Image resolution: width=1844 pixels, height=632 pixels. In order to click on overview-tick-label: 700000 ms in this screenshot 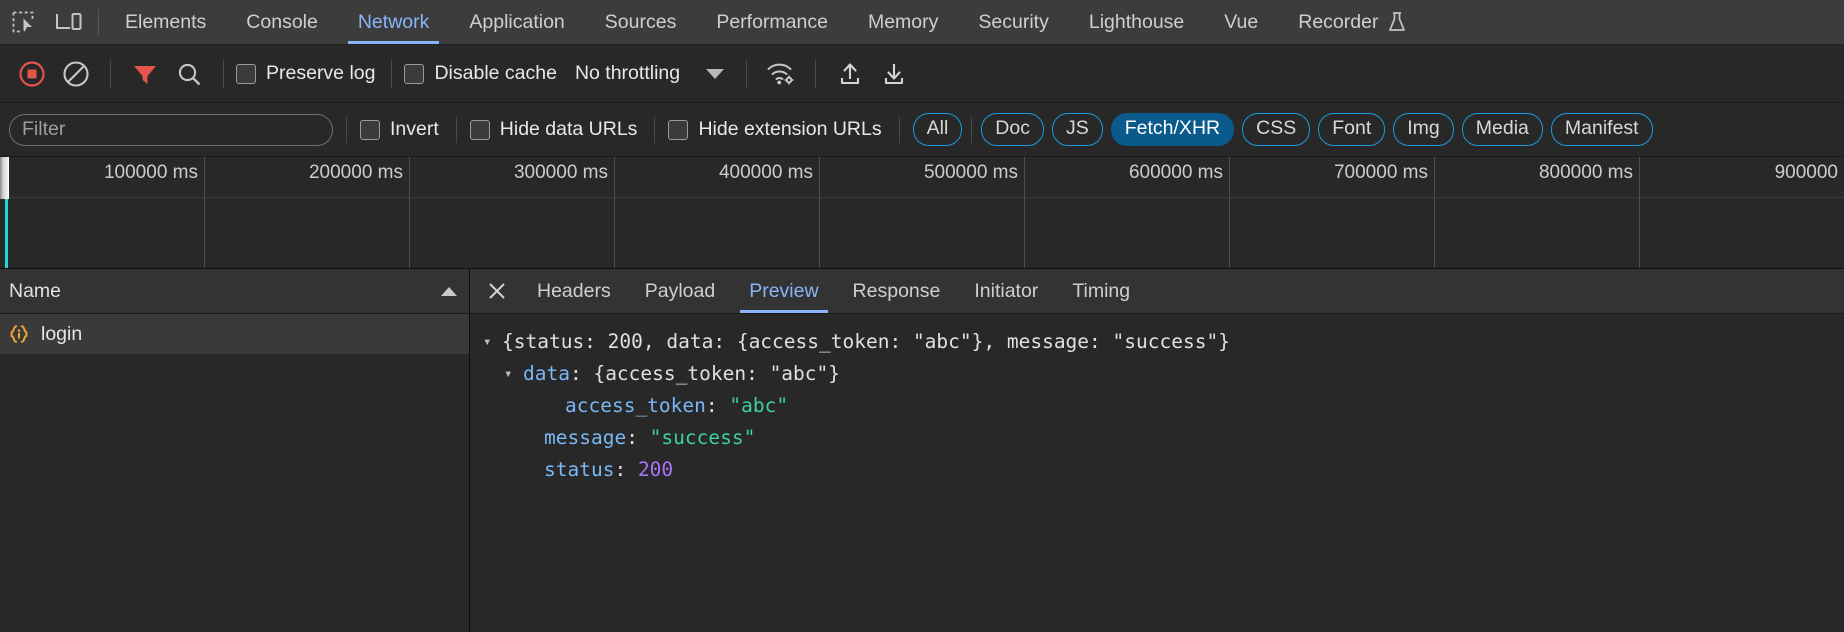, I will do `click(1380, 172)`.